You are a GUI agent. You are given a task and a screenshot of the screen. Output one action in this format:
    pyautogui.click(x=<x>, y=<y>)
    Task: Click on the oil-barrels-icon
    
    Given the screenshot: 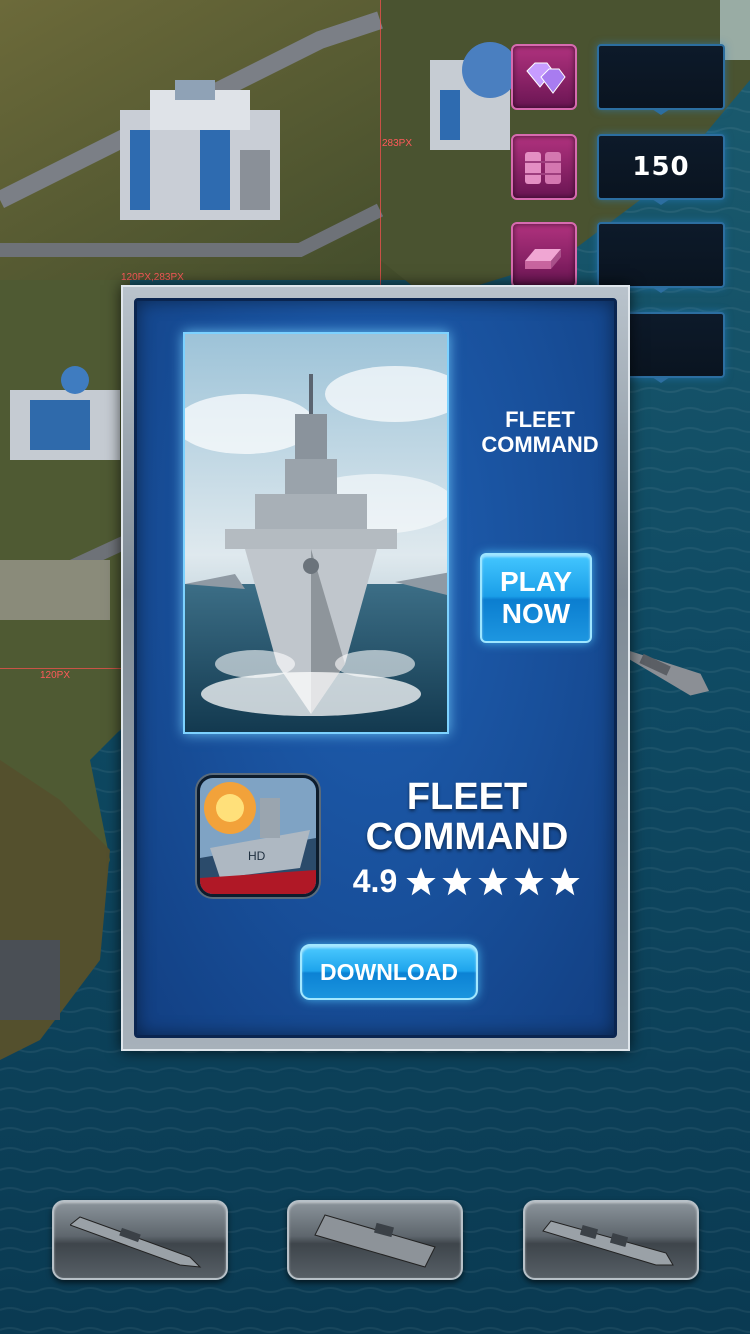 What is the action you would take?
    pyautogui.click(x=544, y=167)
    